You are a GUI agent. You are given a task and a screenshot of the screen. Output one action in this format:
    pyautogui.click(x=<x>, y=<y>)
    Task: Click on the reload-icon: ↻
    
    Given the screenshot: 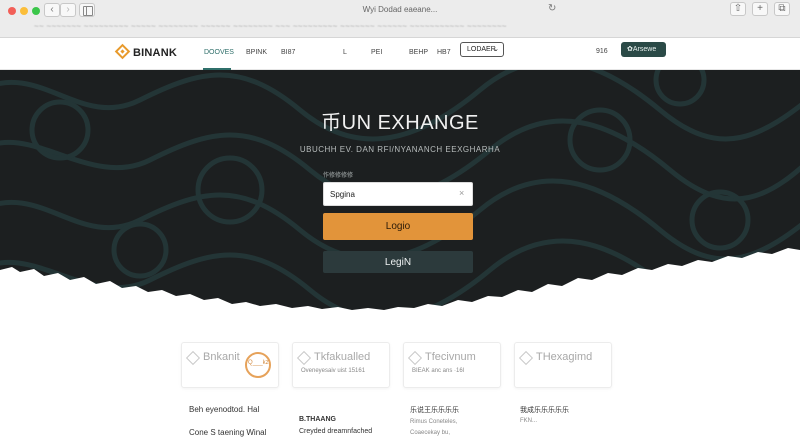 What is the action you would take?
    pyautogui.click(x=554, y=9)
    